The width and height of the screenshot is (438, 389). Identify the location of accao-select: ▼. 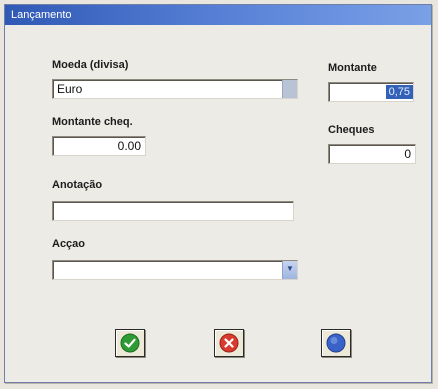
(175, 270).